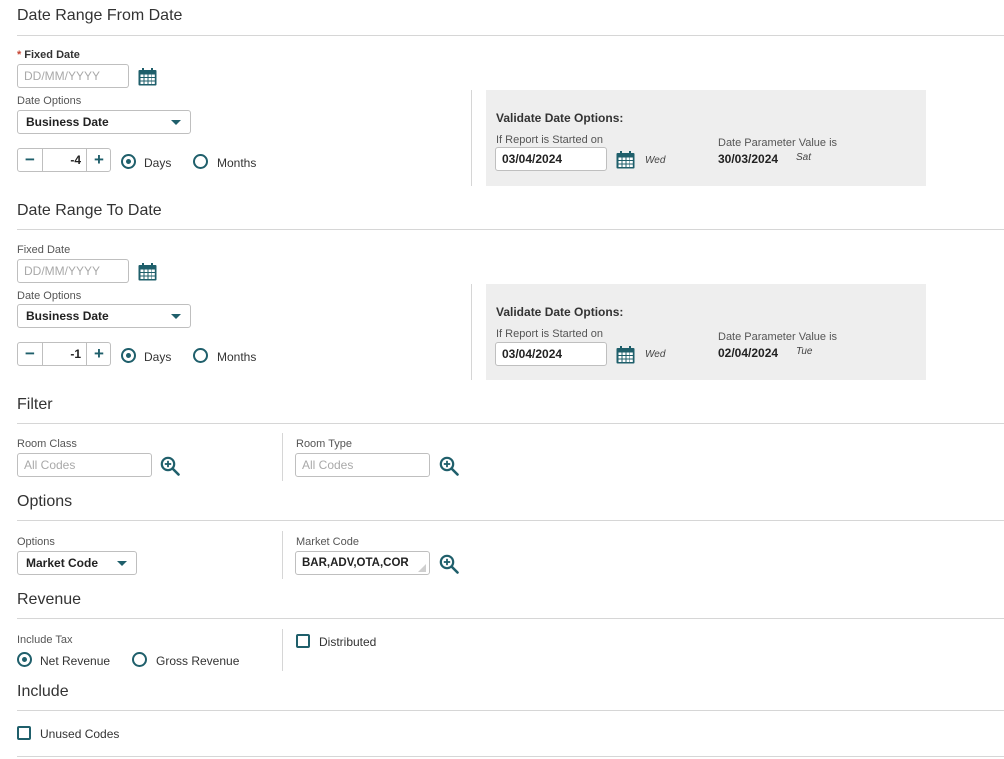 The width and height of the screenshot is (1004, 759). What do you see at coordinates (48, 55) in the screenshot?
I see `fixed-date-label: * Fixed Date` at bounding box center [48, 55].